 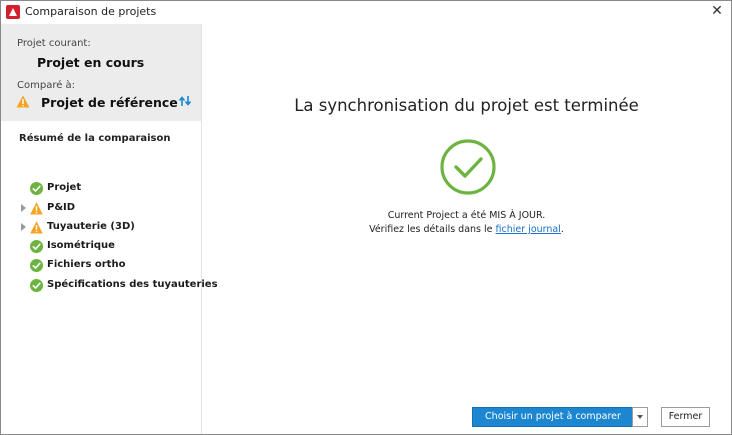 I want to click on choose-project-button: Choisir un projet à comparer, so click(x=553, y=417).